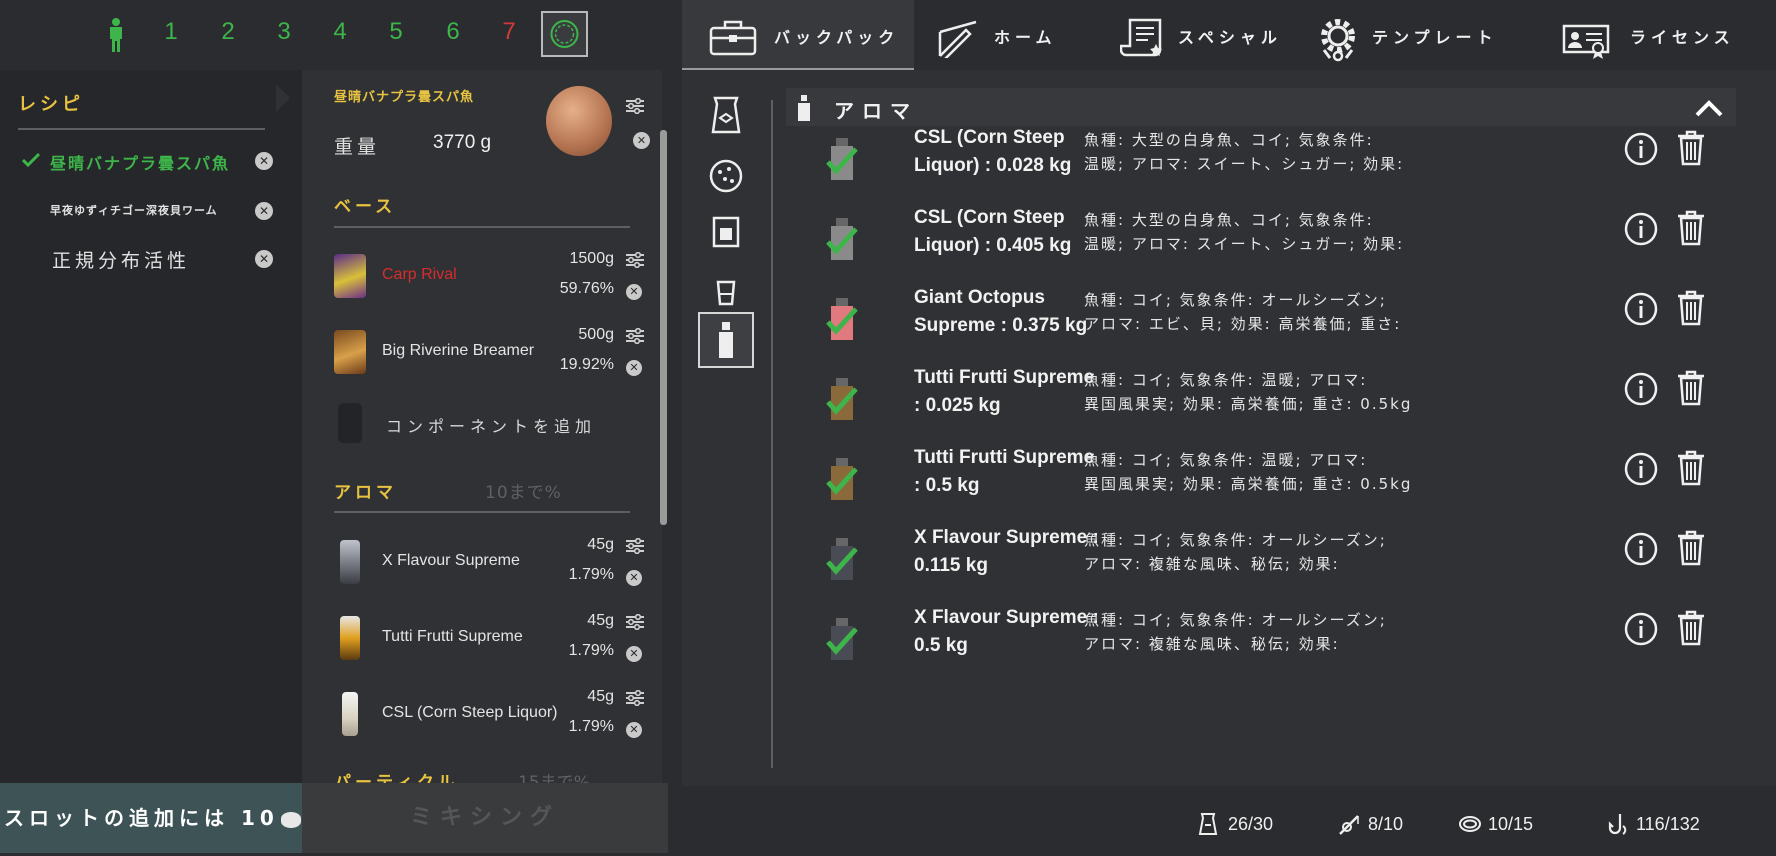 This screenshot has width=1776, height=856. Describe the element at coordinates (451, 560) in the screenshot. I see `component-name: X Flavour Supreme` at that location.